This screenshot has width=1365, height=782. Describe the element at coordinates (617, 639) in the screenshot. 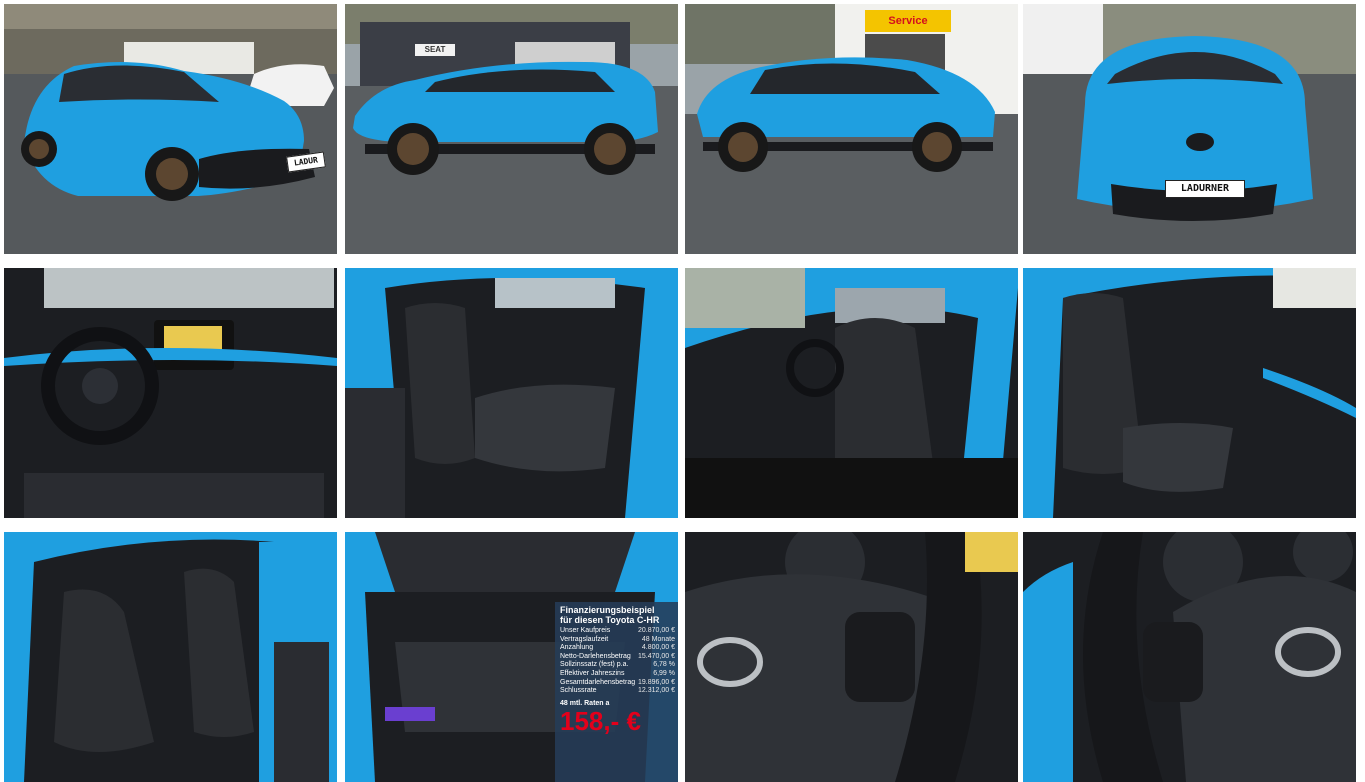

I see `financing-row: Vertragslaufzeit 48 Monate` at that location.